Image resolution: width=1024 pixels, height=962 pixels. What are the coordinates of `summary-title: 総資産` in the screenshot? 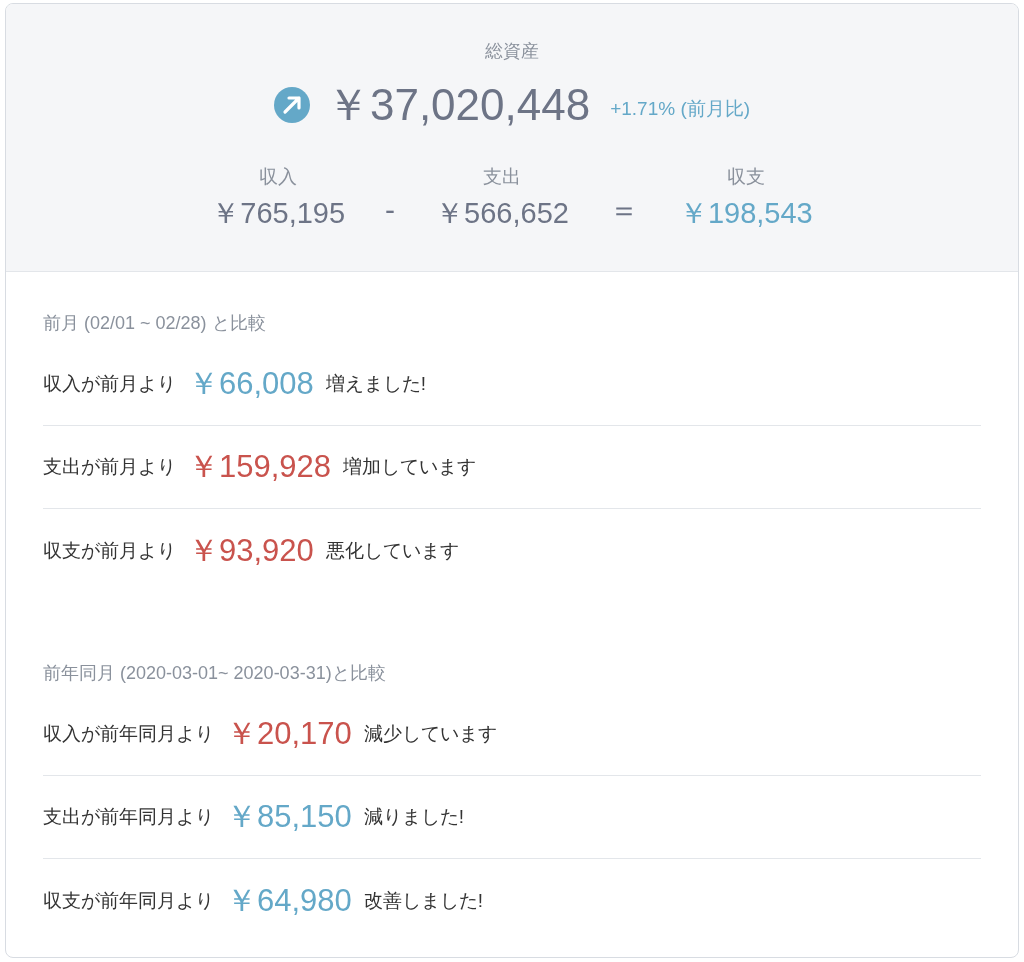 It's located at (512, 51).